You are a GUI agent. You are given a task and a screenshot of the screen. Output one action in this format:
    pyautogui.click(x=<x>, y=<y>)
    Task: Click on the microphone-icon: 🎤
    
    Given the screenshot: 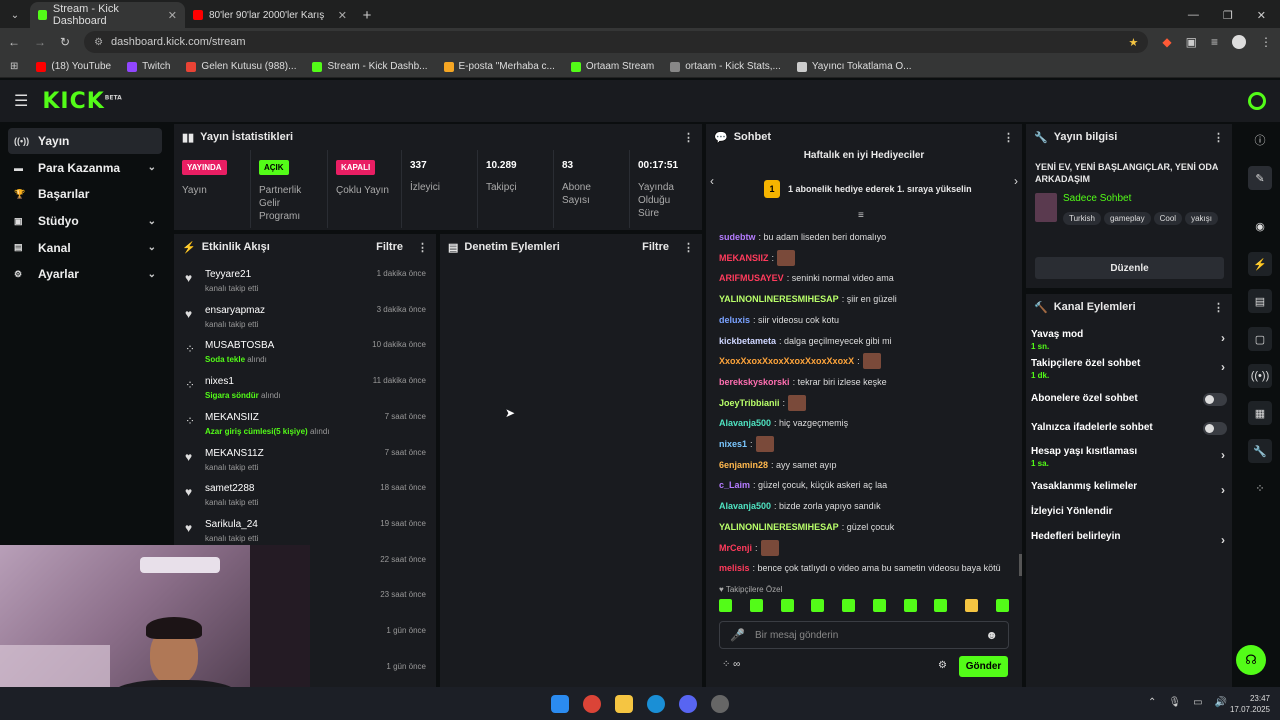 What is the action you would take?
    pyautogui.click(x=737, y=635)
    